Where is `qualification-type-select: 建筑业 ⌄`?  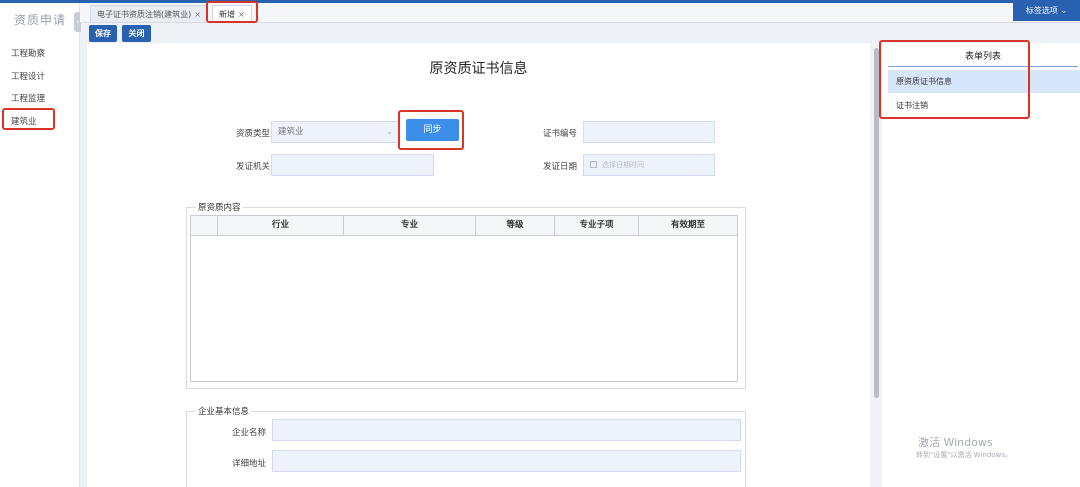 qualification-type-select: 建筑业 ⌄ is located at coordinates (335, 132).